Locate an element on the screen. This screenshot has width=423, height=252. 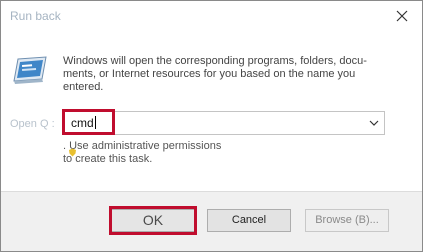
open-label: Open Q : is located at coordinates (32, 124).